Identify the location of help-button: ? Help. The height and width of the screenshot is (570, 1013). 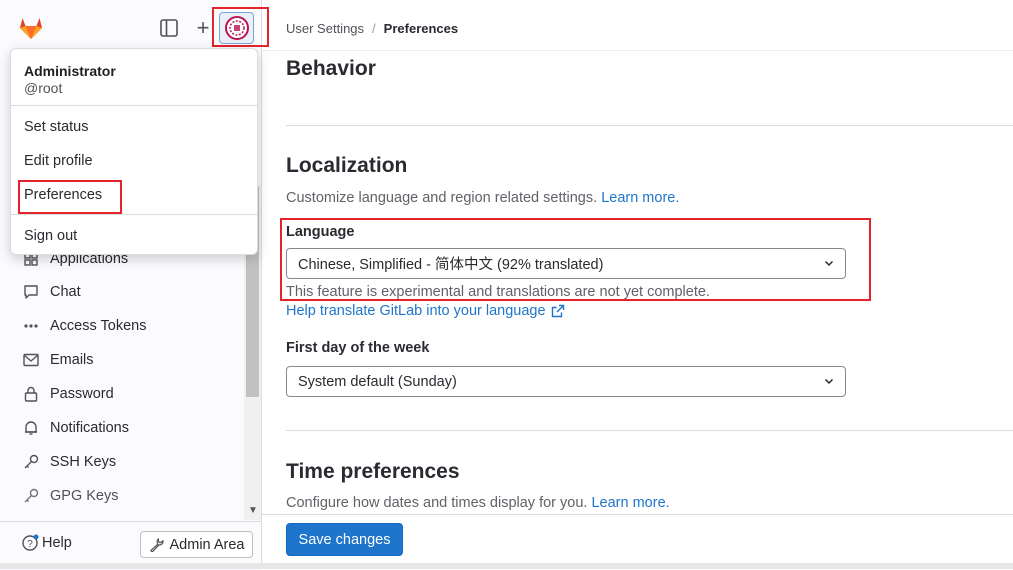
(46, 543).